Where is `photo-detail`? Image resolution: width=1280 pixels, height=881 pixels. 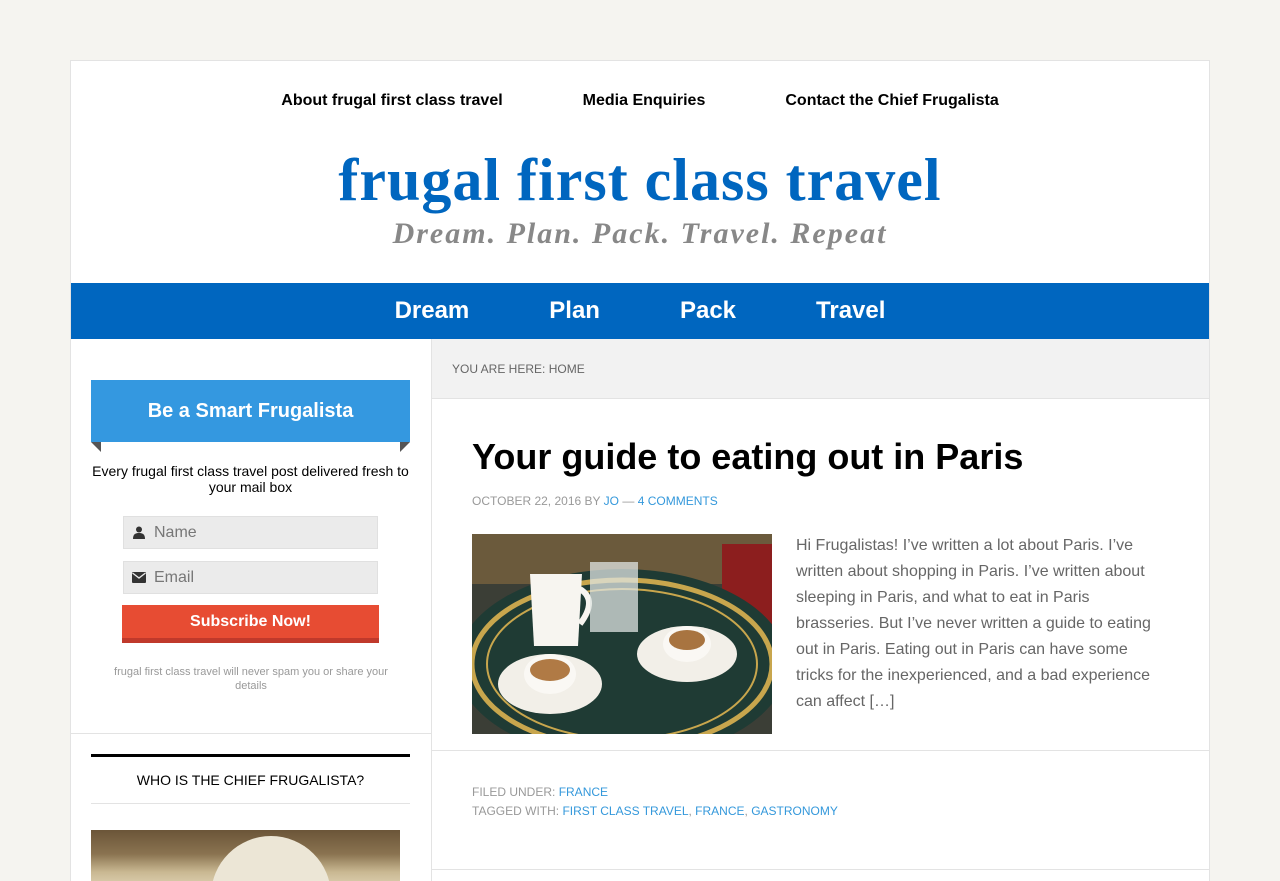 photo-detail is located at coordinates (271, 858).